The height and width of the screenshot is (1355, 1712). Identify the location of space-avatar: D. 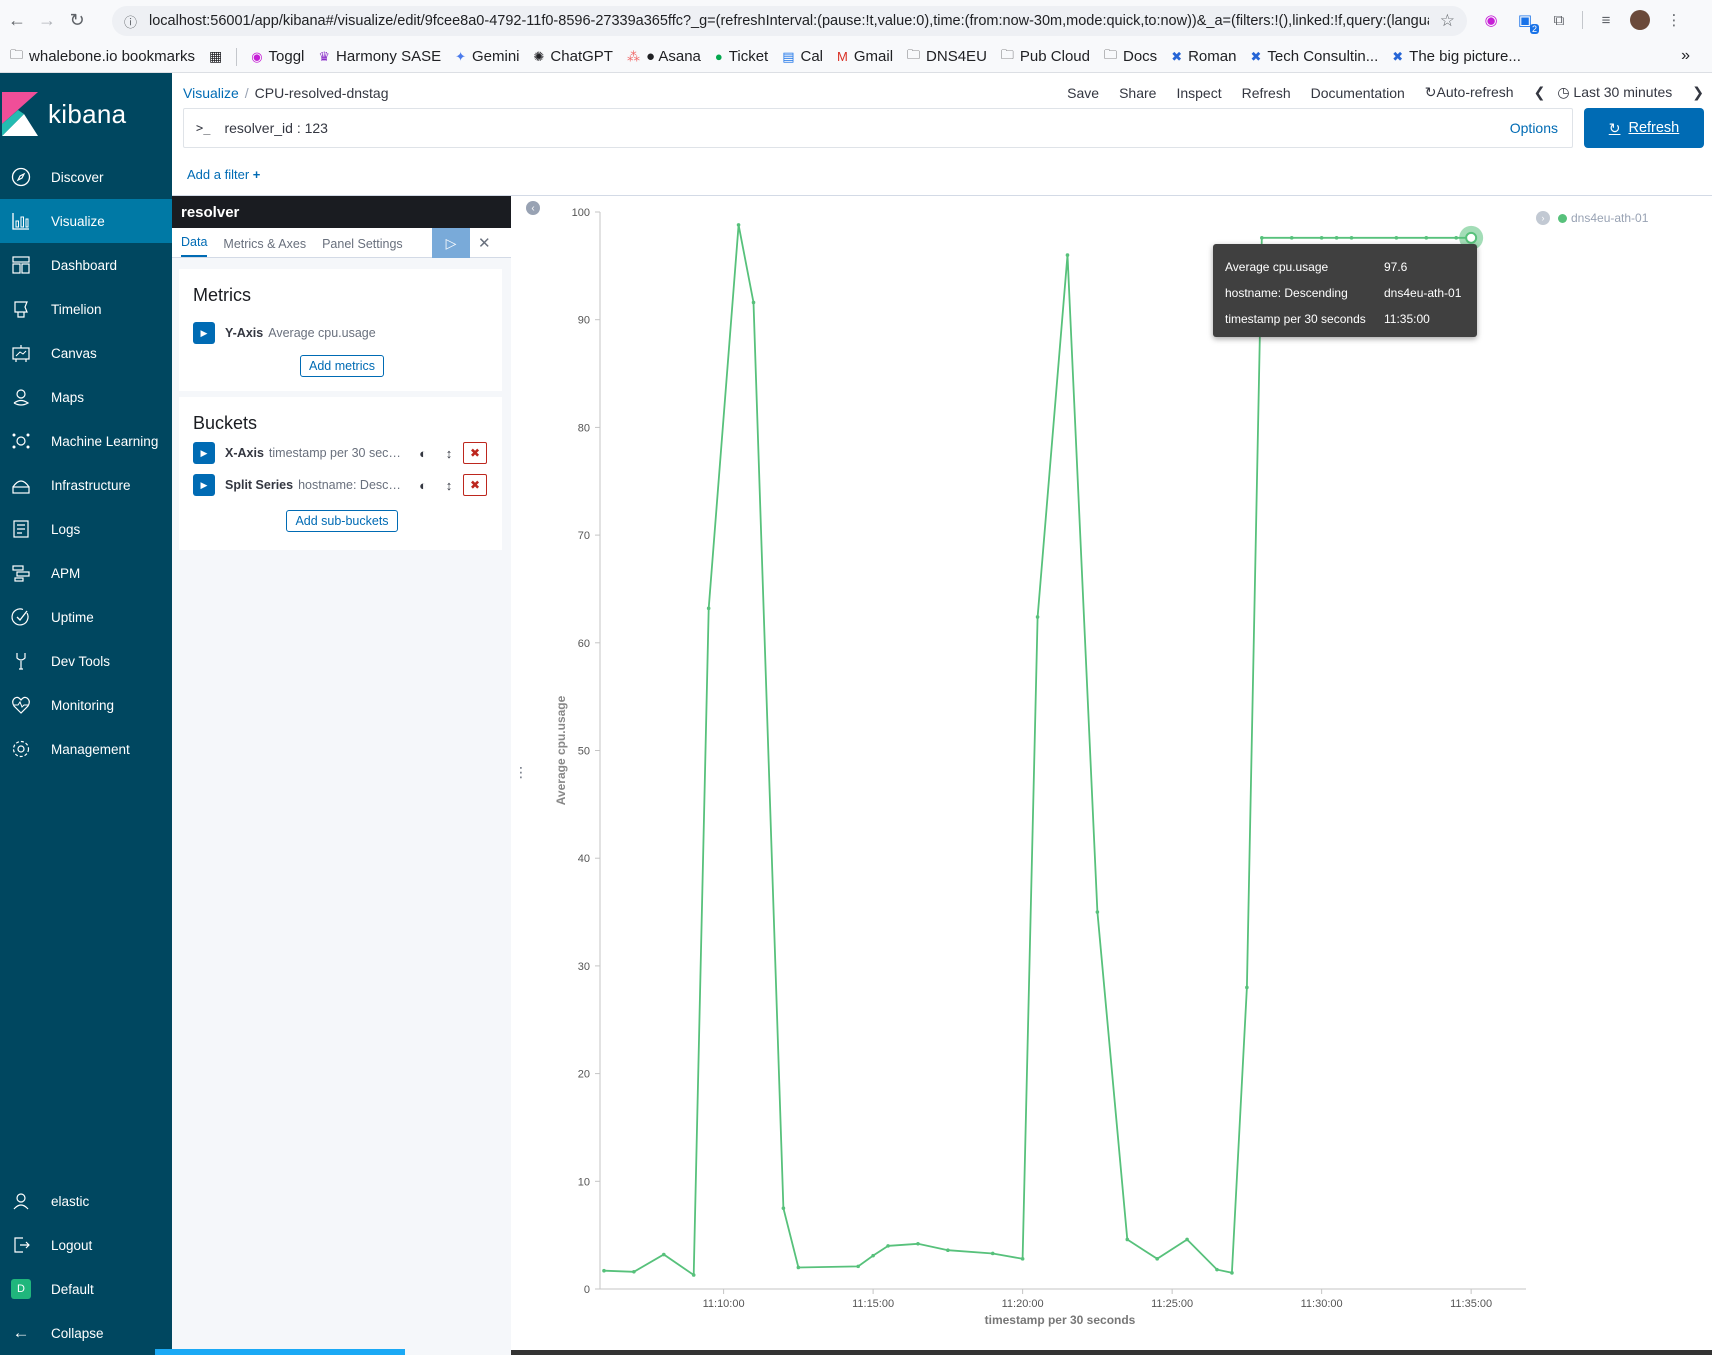
(21, 1289).